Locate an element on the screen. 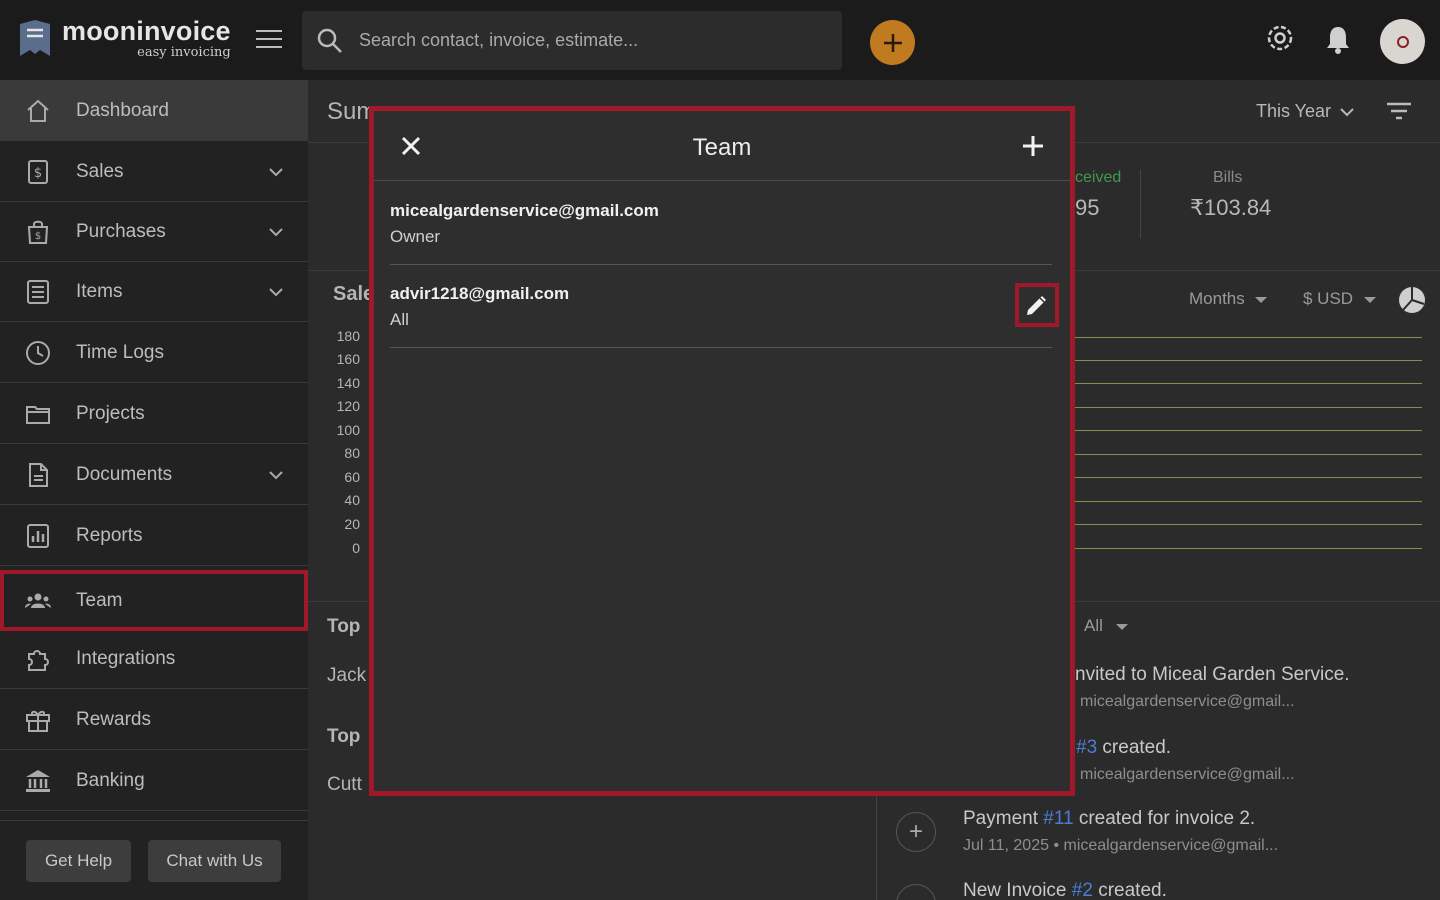 The height and width of the screenshot is (900, 1440). bell-icon is located at coordinates (1338, 39).